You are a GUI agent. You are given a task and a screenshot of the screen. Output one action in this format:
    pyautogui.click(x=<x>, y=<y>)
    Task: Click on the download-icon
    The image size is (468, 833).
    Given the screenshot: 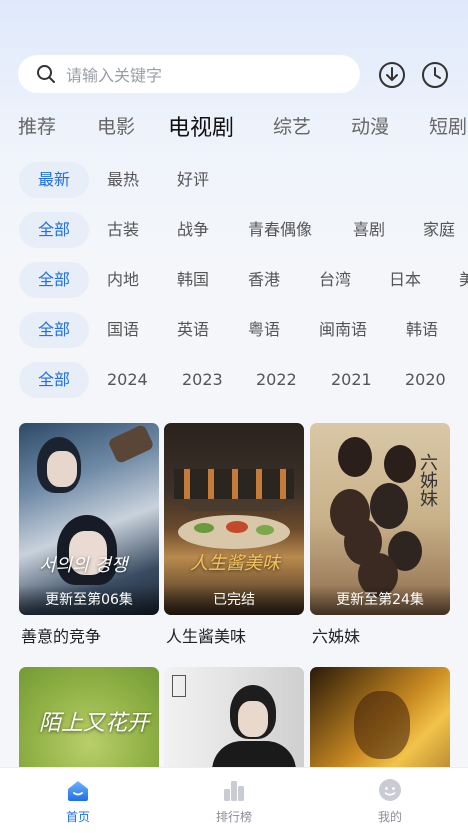 What is the action you would take?
    pyautogui.click(x=392, y=75)
    